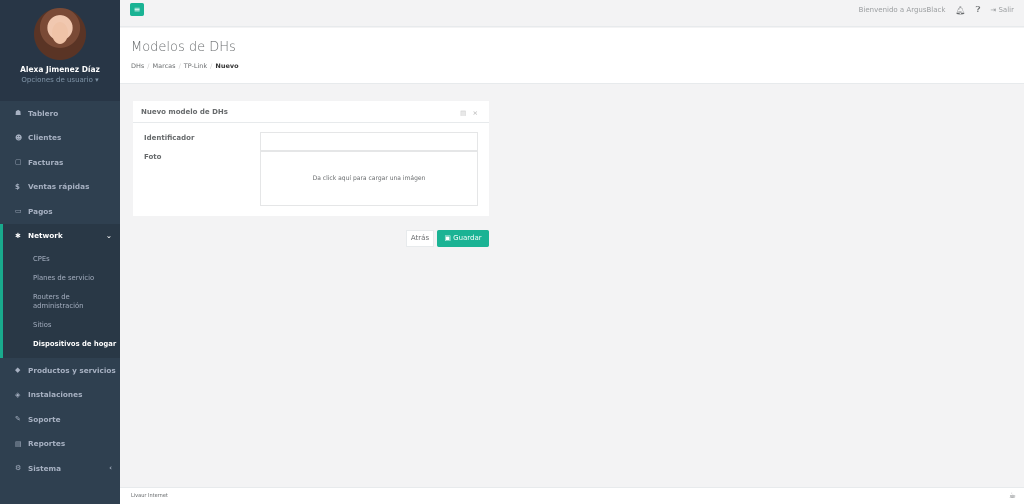 Image resolution: width=1024 pixels, height=504 pixels. I want to click on sidebar-item-soporte: ✎ Soporte, so click(60, 419).